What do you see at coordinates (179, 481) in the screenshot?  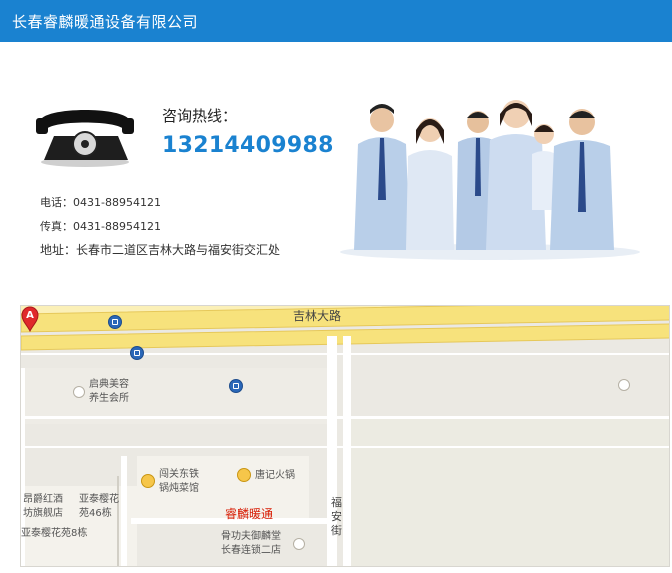 I see `poi-label-restaurant-1: 闯关东铁 锅炖菜馆` at bounding box center [179, 481].